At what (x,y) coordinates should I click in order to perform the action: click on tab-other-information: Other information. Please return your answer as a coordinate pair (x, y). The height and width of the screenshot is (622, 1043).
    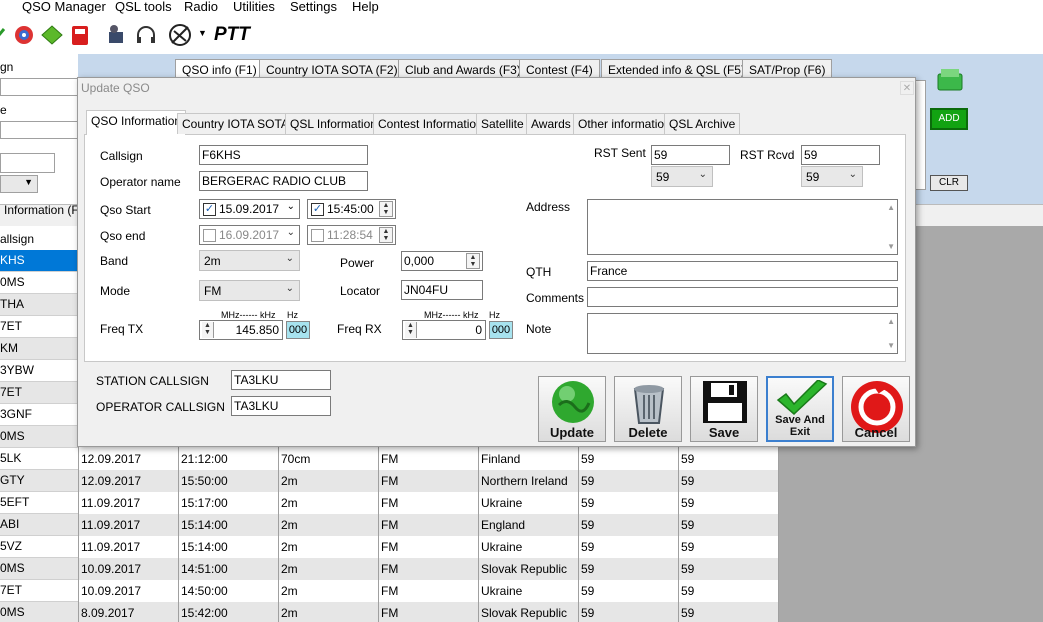
    Looking at the image, I should click on (624, 123).